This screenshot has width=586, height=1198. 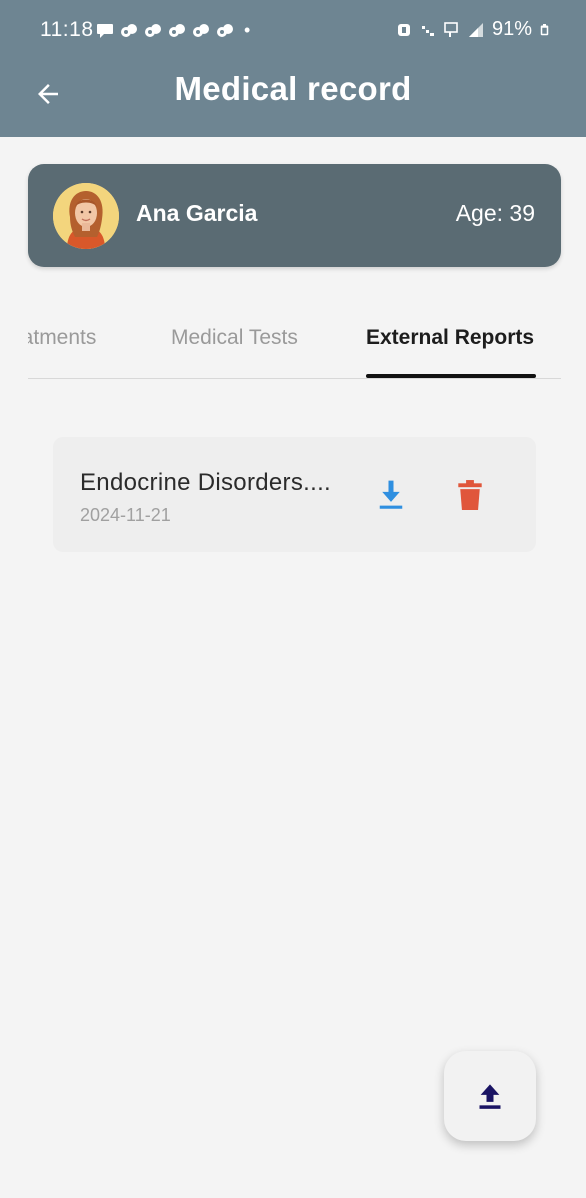 What do you see at coordinates (403, 29) in the screenshot?
I see `alarm-icon` at bounding box center [403, 29].